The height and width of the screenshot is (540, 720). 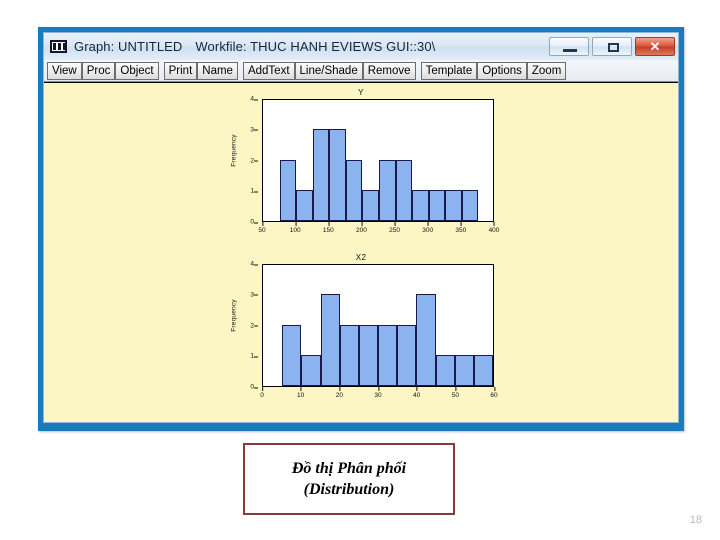 What do you see at coordinates (64, 70) in the screenshot?
I see `toolbar-button-view: View` at bounding box center [64, 70].